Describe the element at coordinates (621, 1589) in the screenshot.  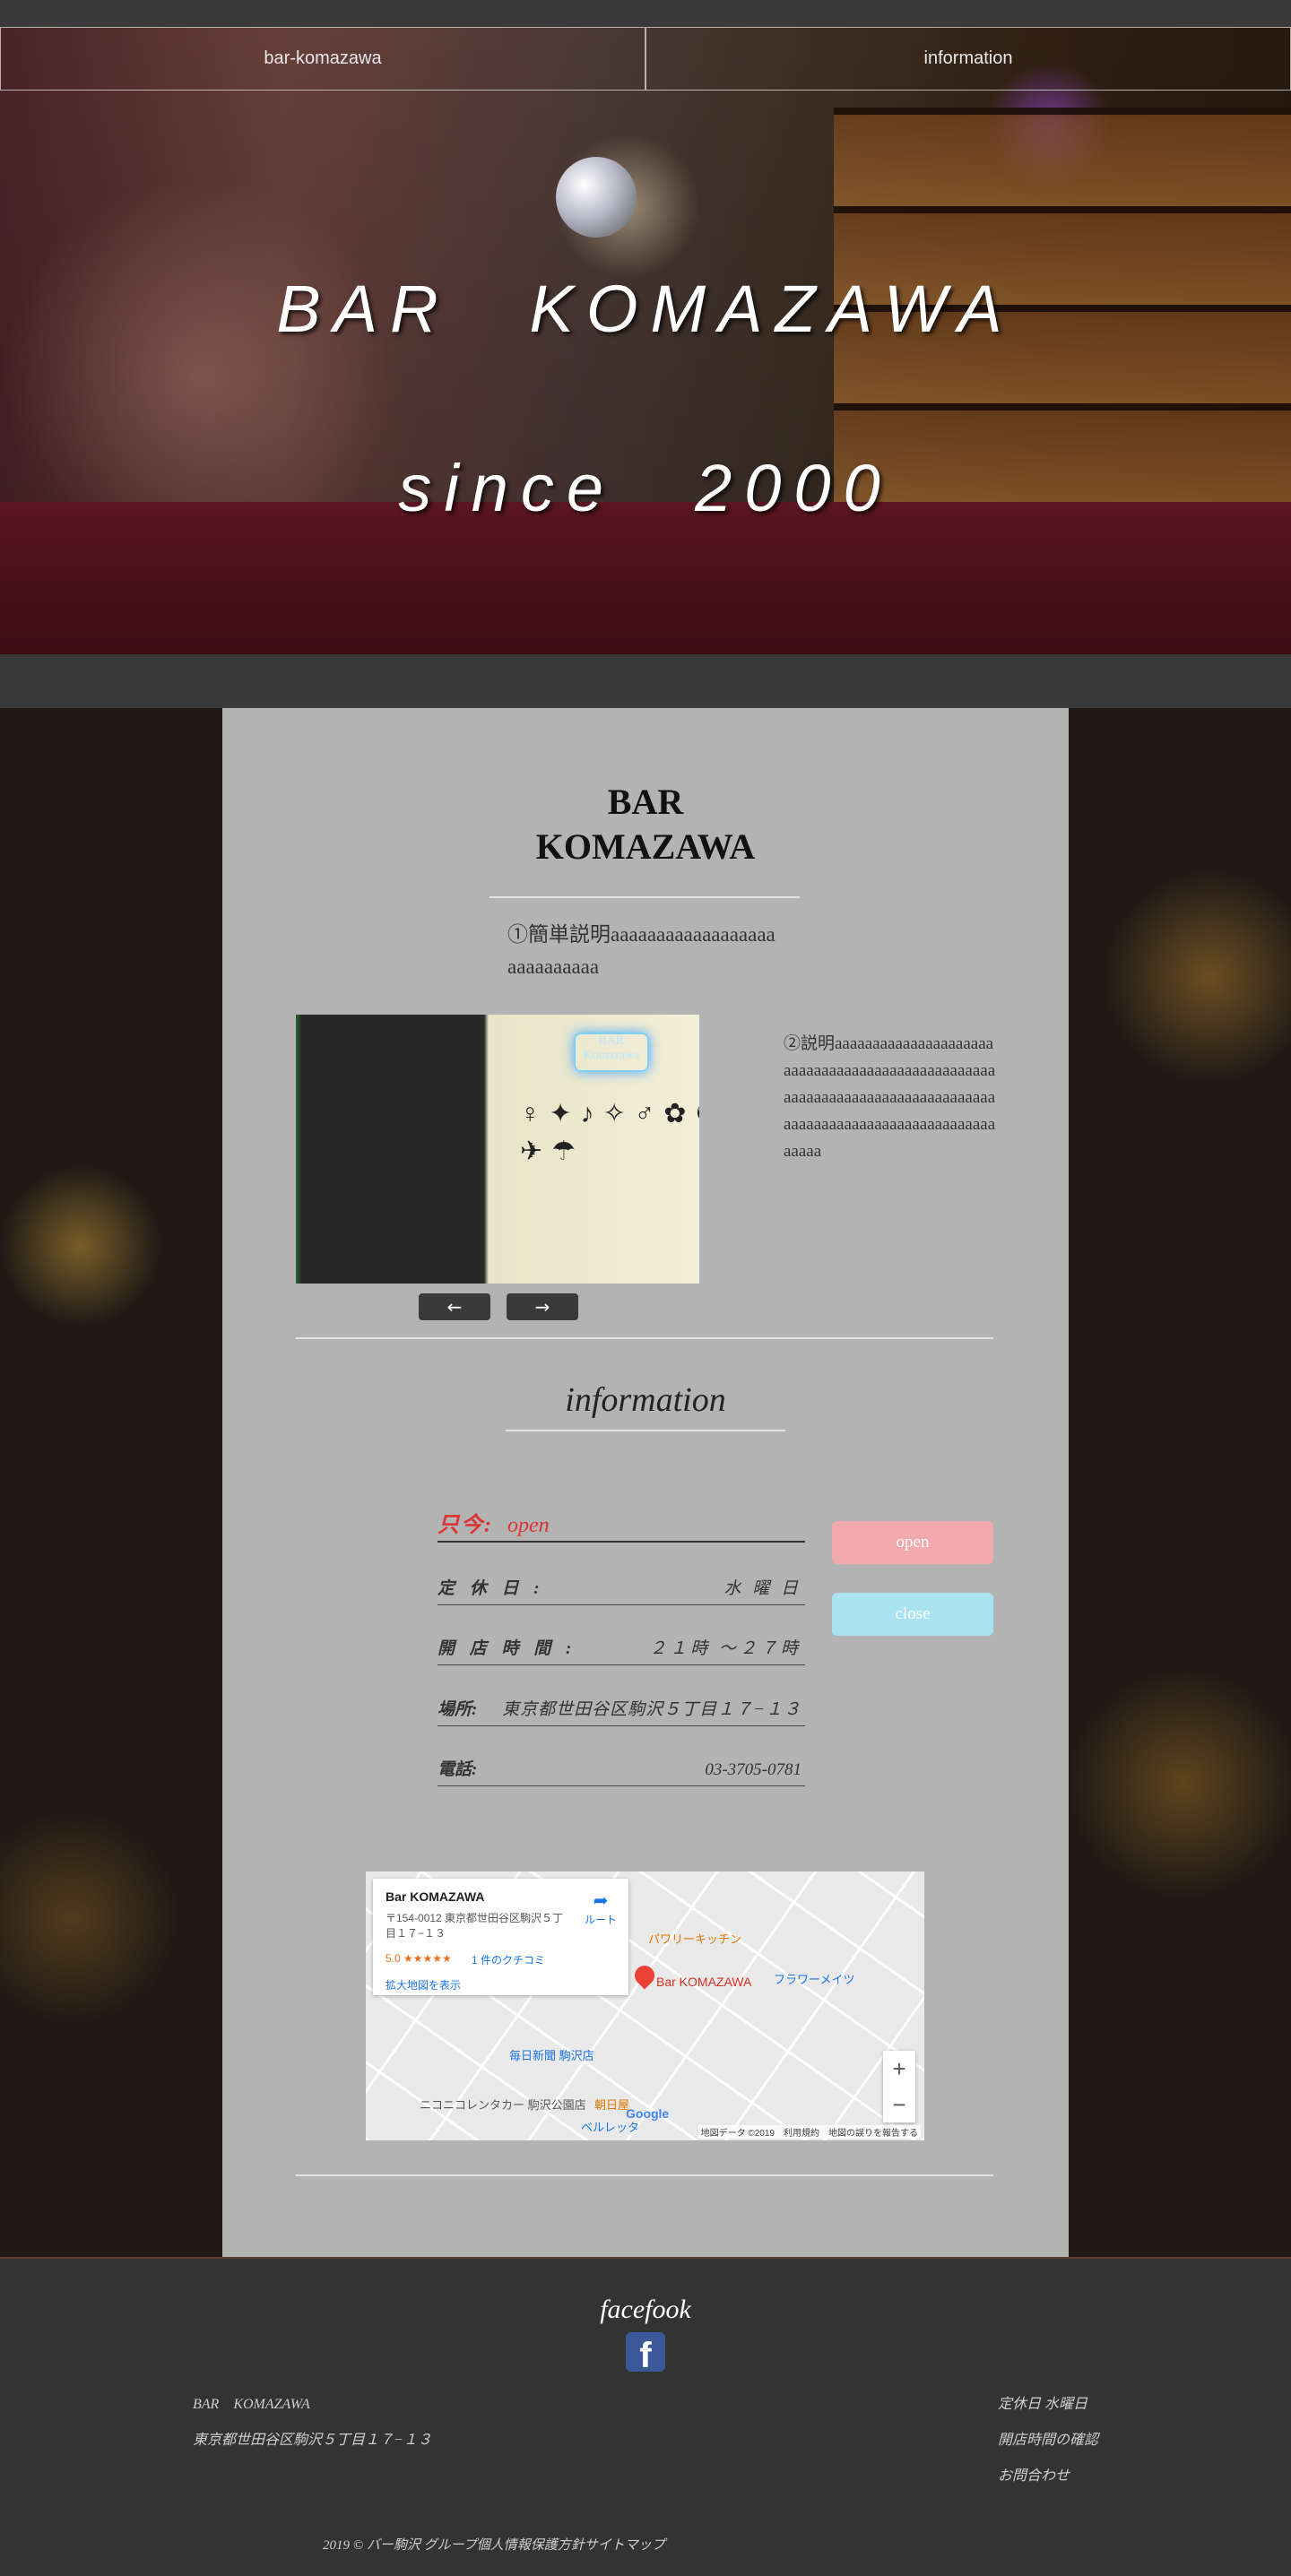
I see `info-row-closed-day: 定 休 日 : 水 曜 日` at that location.